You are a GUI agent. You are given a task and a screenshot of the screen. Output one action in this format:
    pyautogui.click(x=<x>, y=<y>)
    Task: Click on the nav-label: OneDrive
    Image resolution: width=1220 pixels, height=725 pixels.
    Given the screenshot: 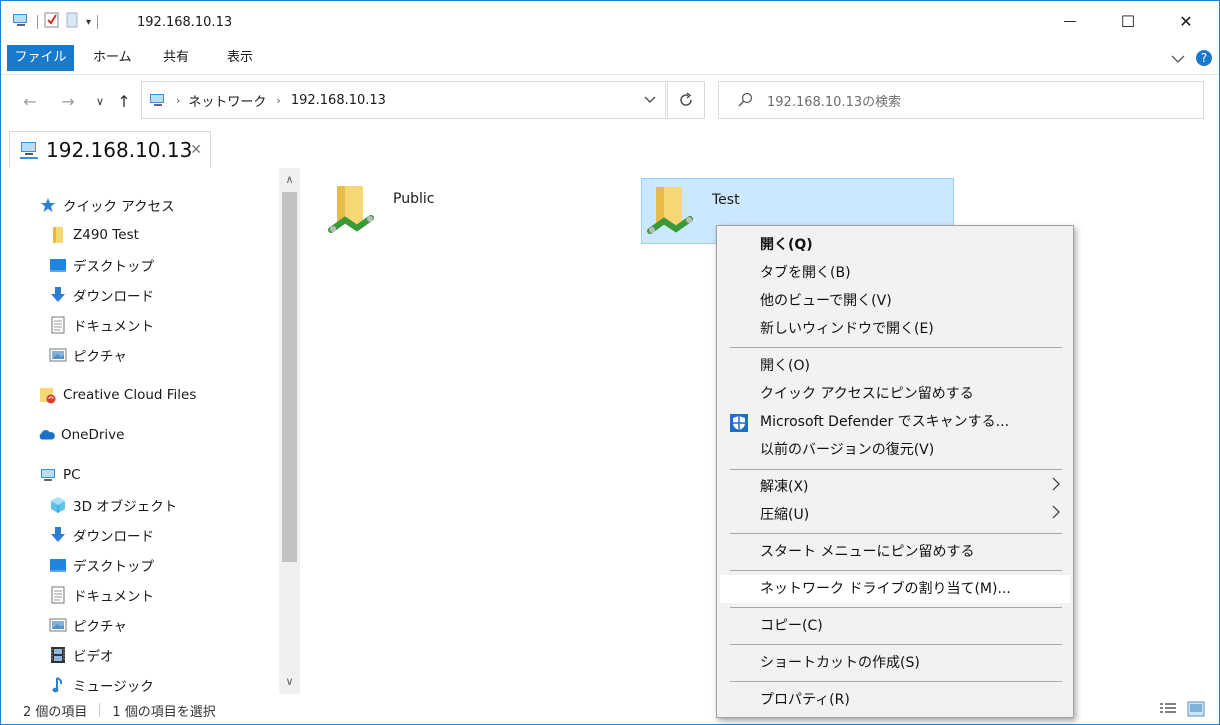 What is the action you would take?
    pyautogui.click(x=93, y=435)
    